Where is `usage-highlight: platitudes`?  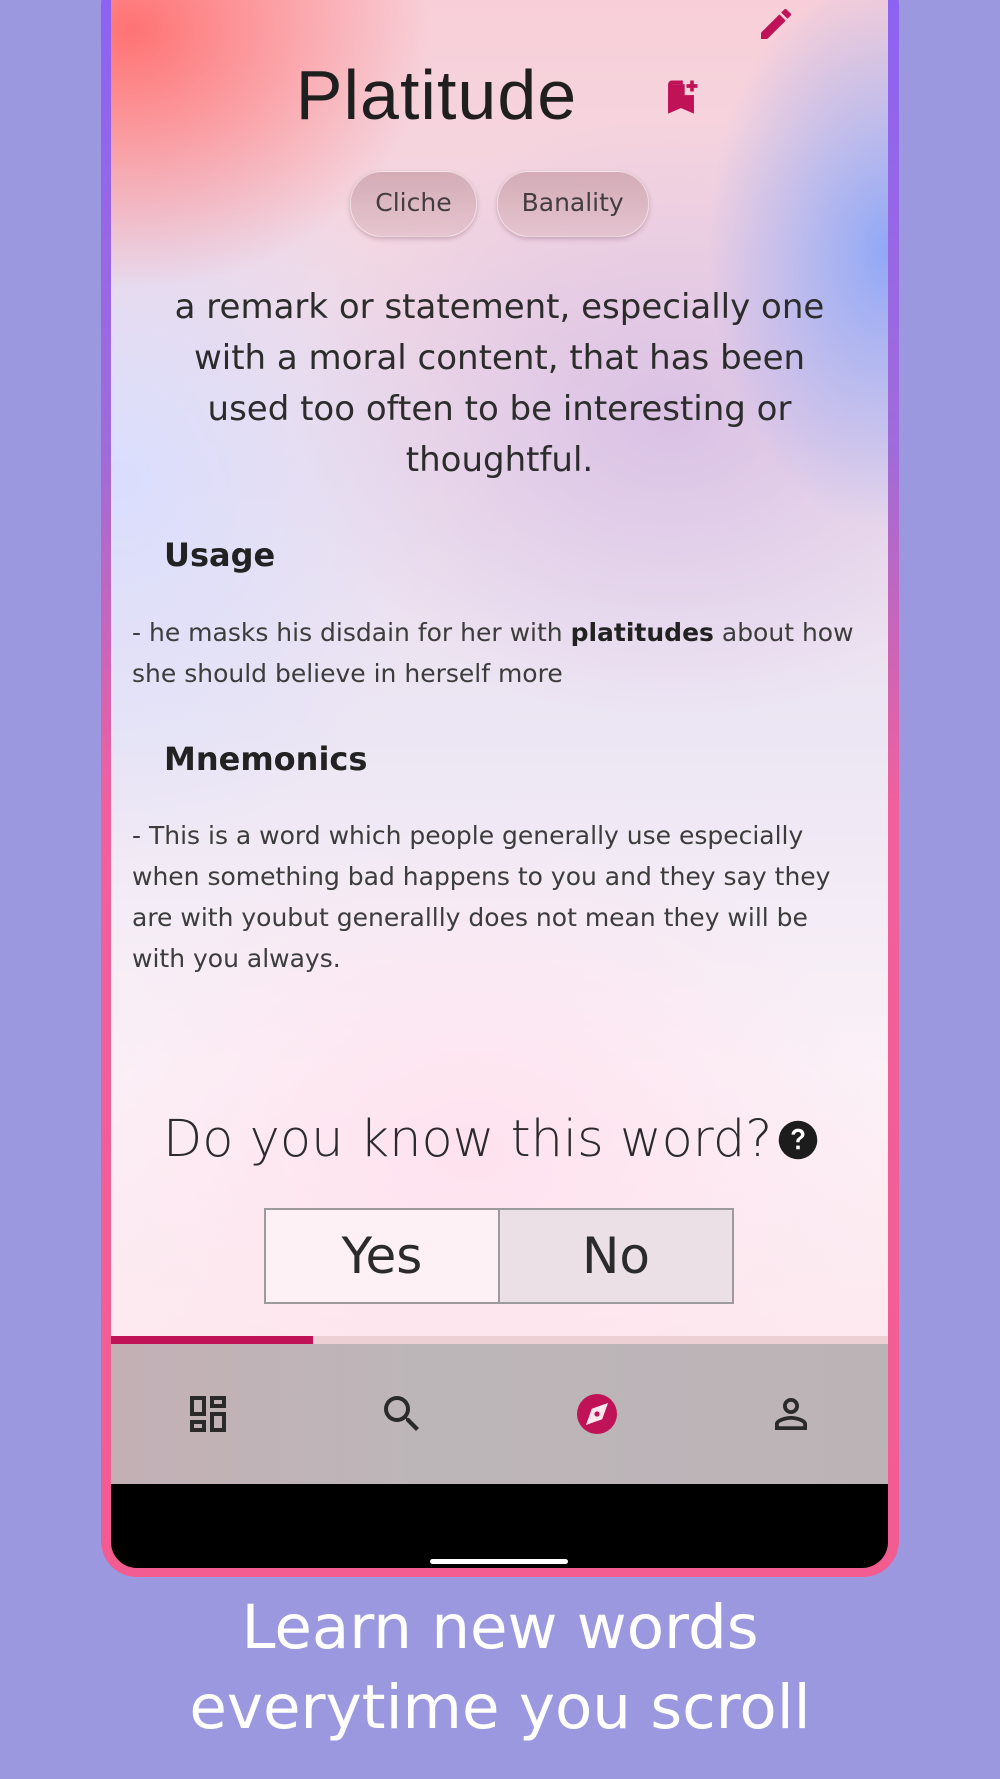
usage-highlight: platitudes is located at coordinates (642, 632).